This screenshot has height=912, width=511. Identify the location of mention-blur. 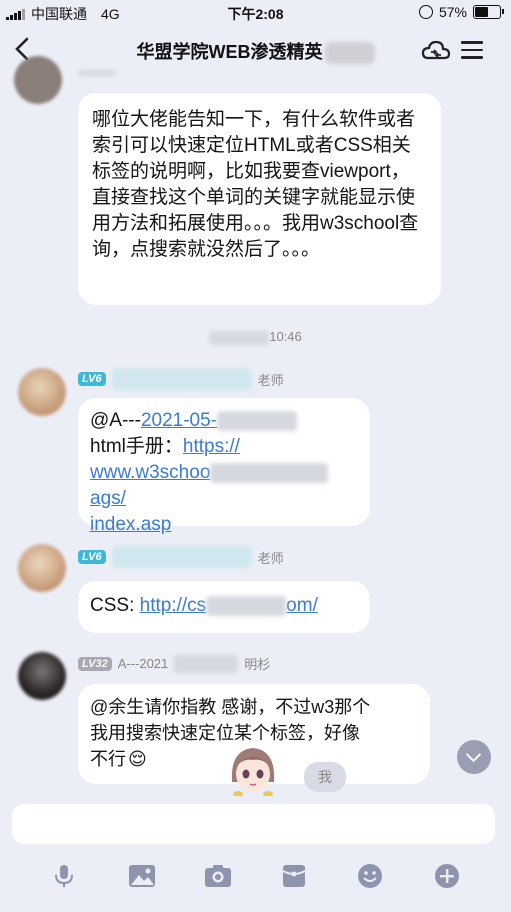
(257, 420).